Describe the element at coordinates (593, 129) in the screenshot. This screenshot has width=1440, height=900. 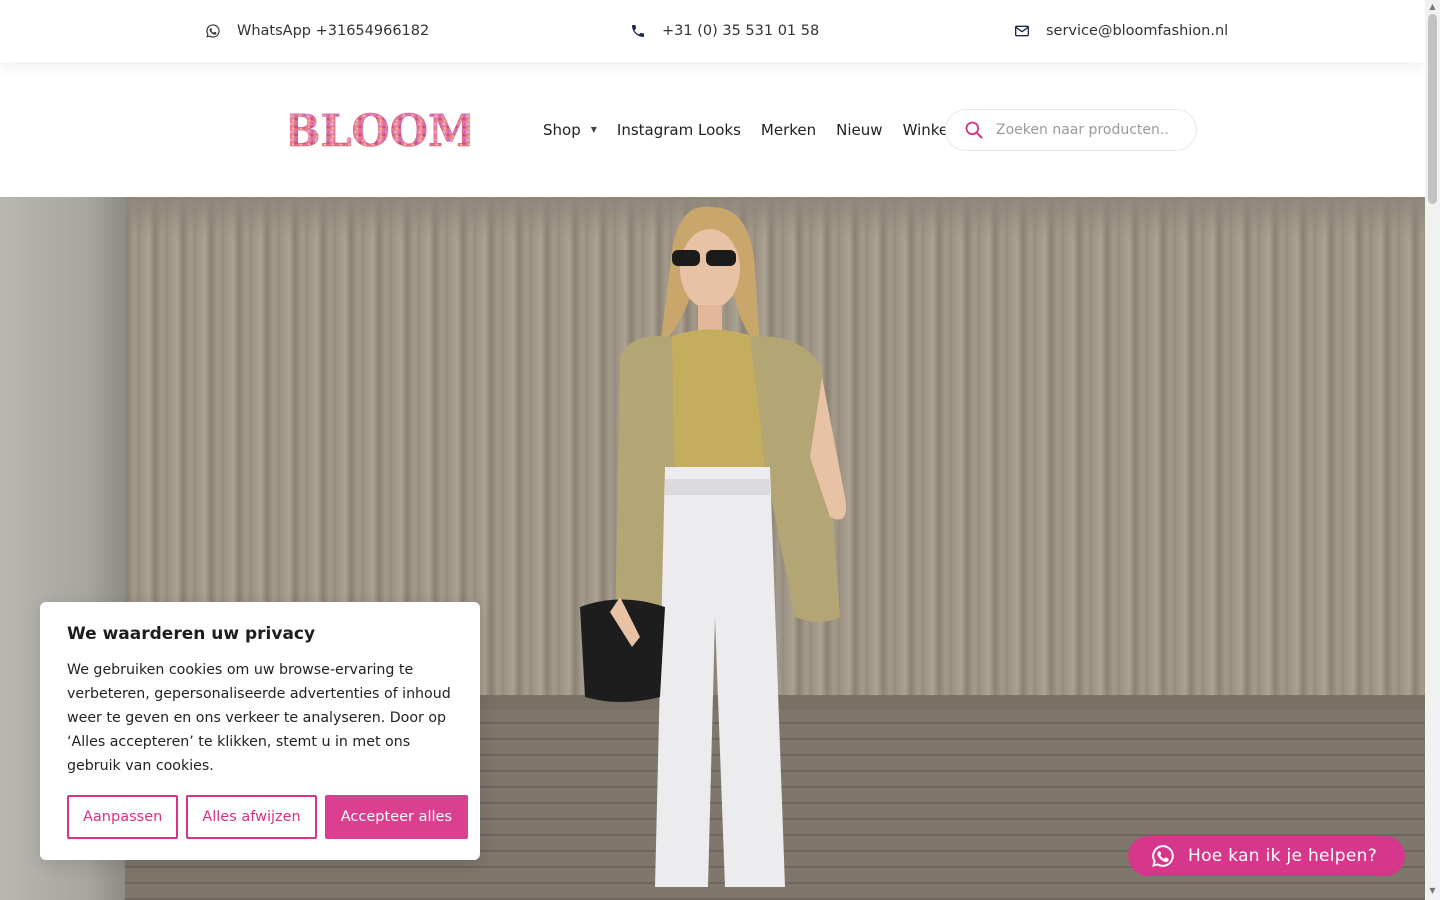
I see `caret-down-icon: ▼` at that location.